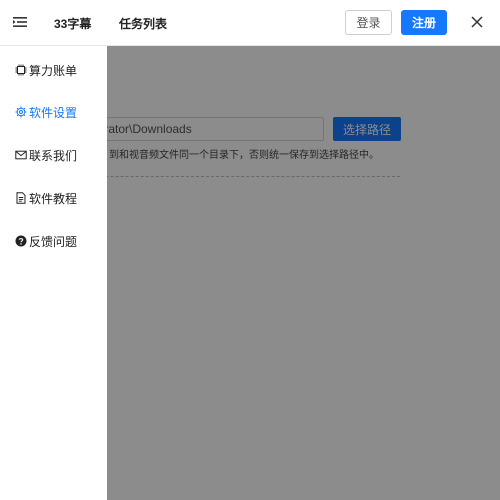 The width and height of the screenshot is (500, 500). I want to click on drawer-item-label: 联系我们, so click(53, 155).